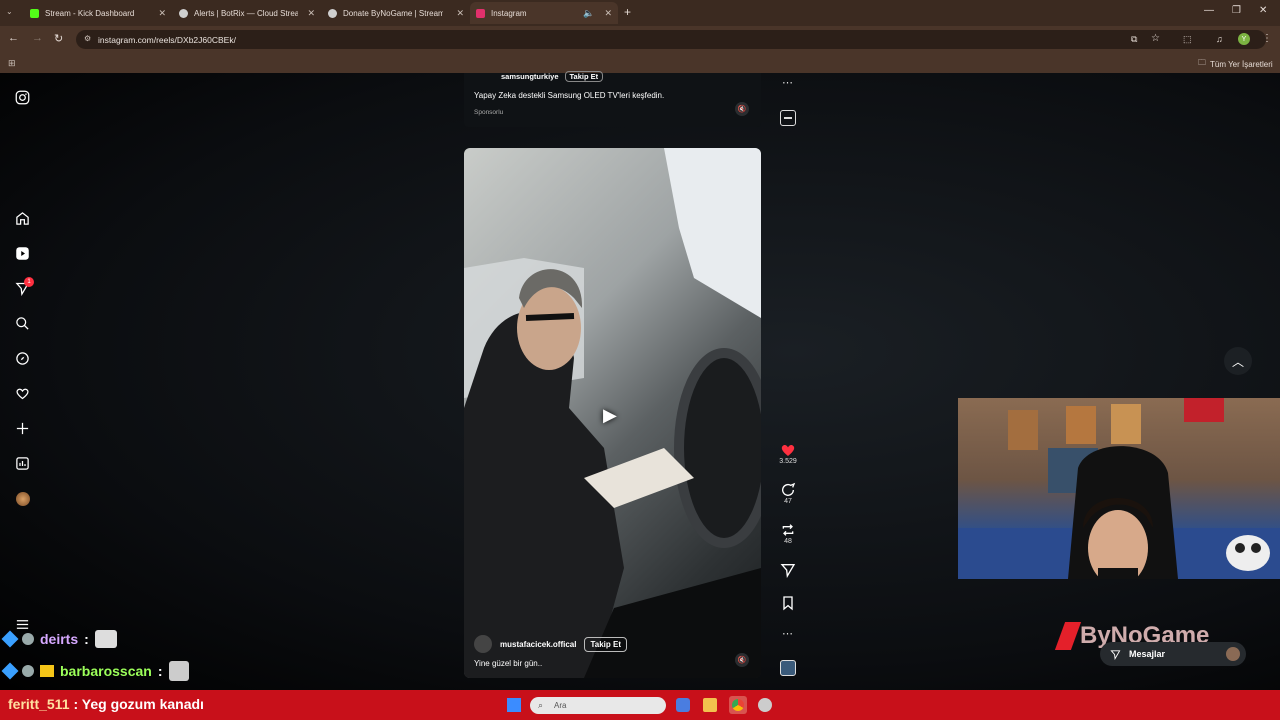  Describe the element at coordinates (1233, 654) in the screenshot. I see `message-avatar` at that location.